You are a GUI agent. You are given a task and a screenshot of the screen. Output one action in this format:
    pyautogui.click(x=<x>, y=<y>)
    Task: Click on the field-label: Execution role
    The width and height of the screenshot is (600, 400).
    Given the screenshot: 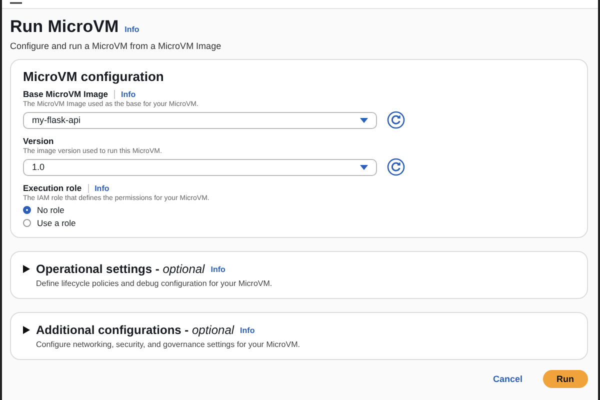 What is the action you would take?
    pyautogui.click(x=52, y=188)
    